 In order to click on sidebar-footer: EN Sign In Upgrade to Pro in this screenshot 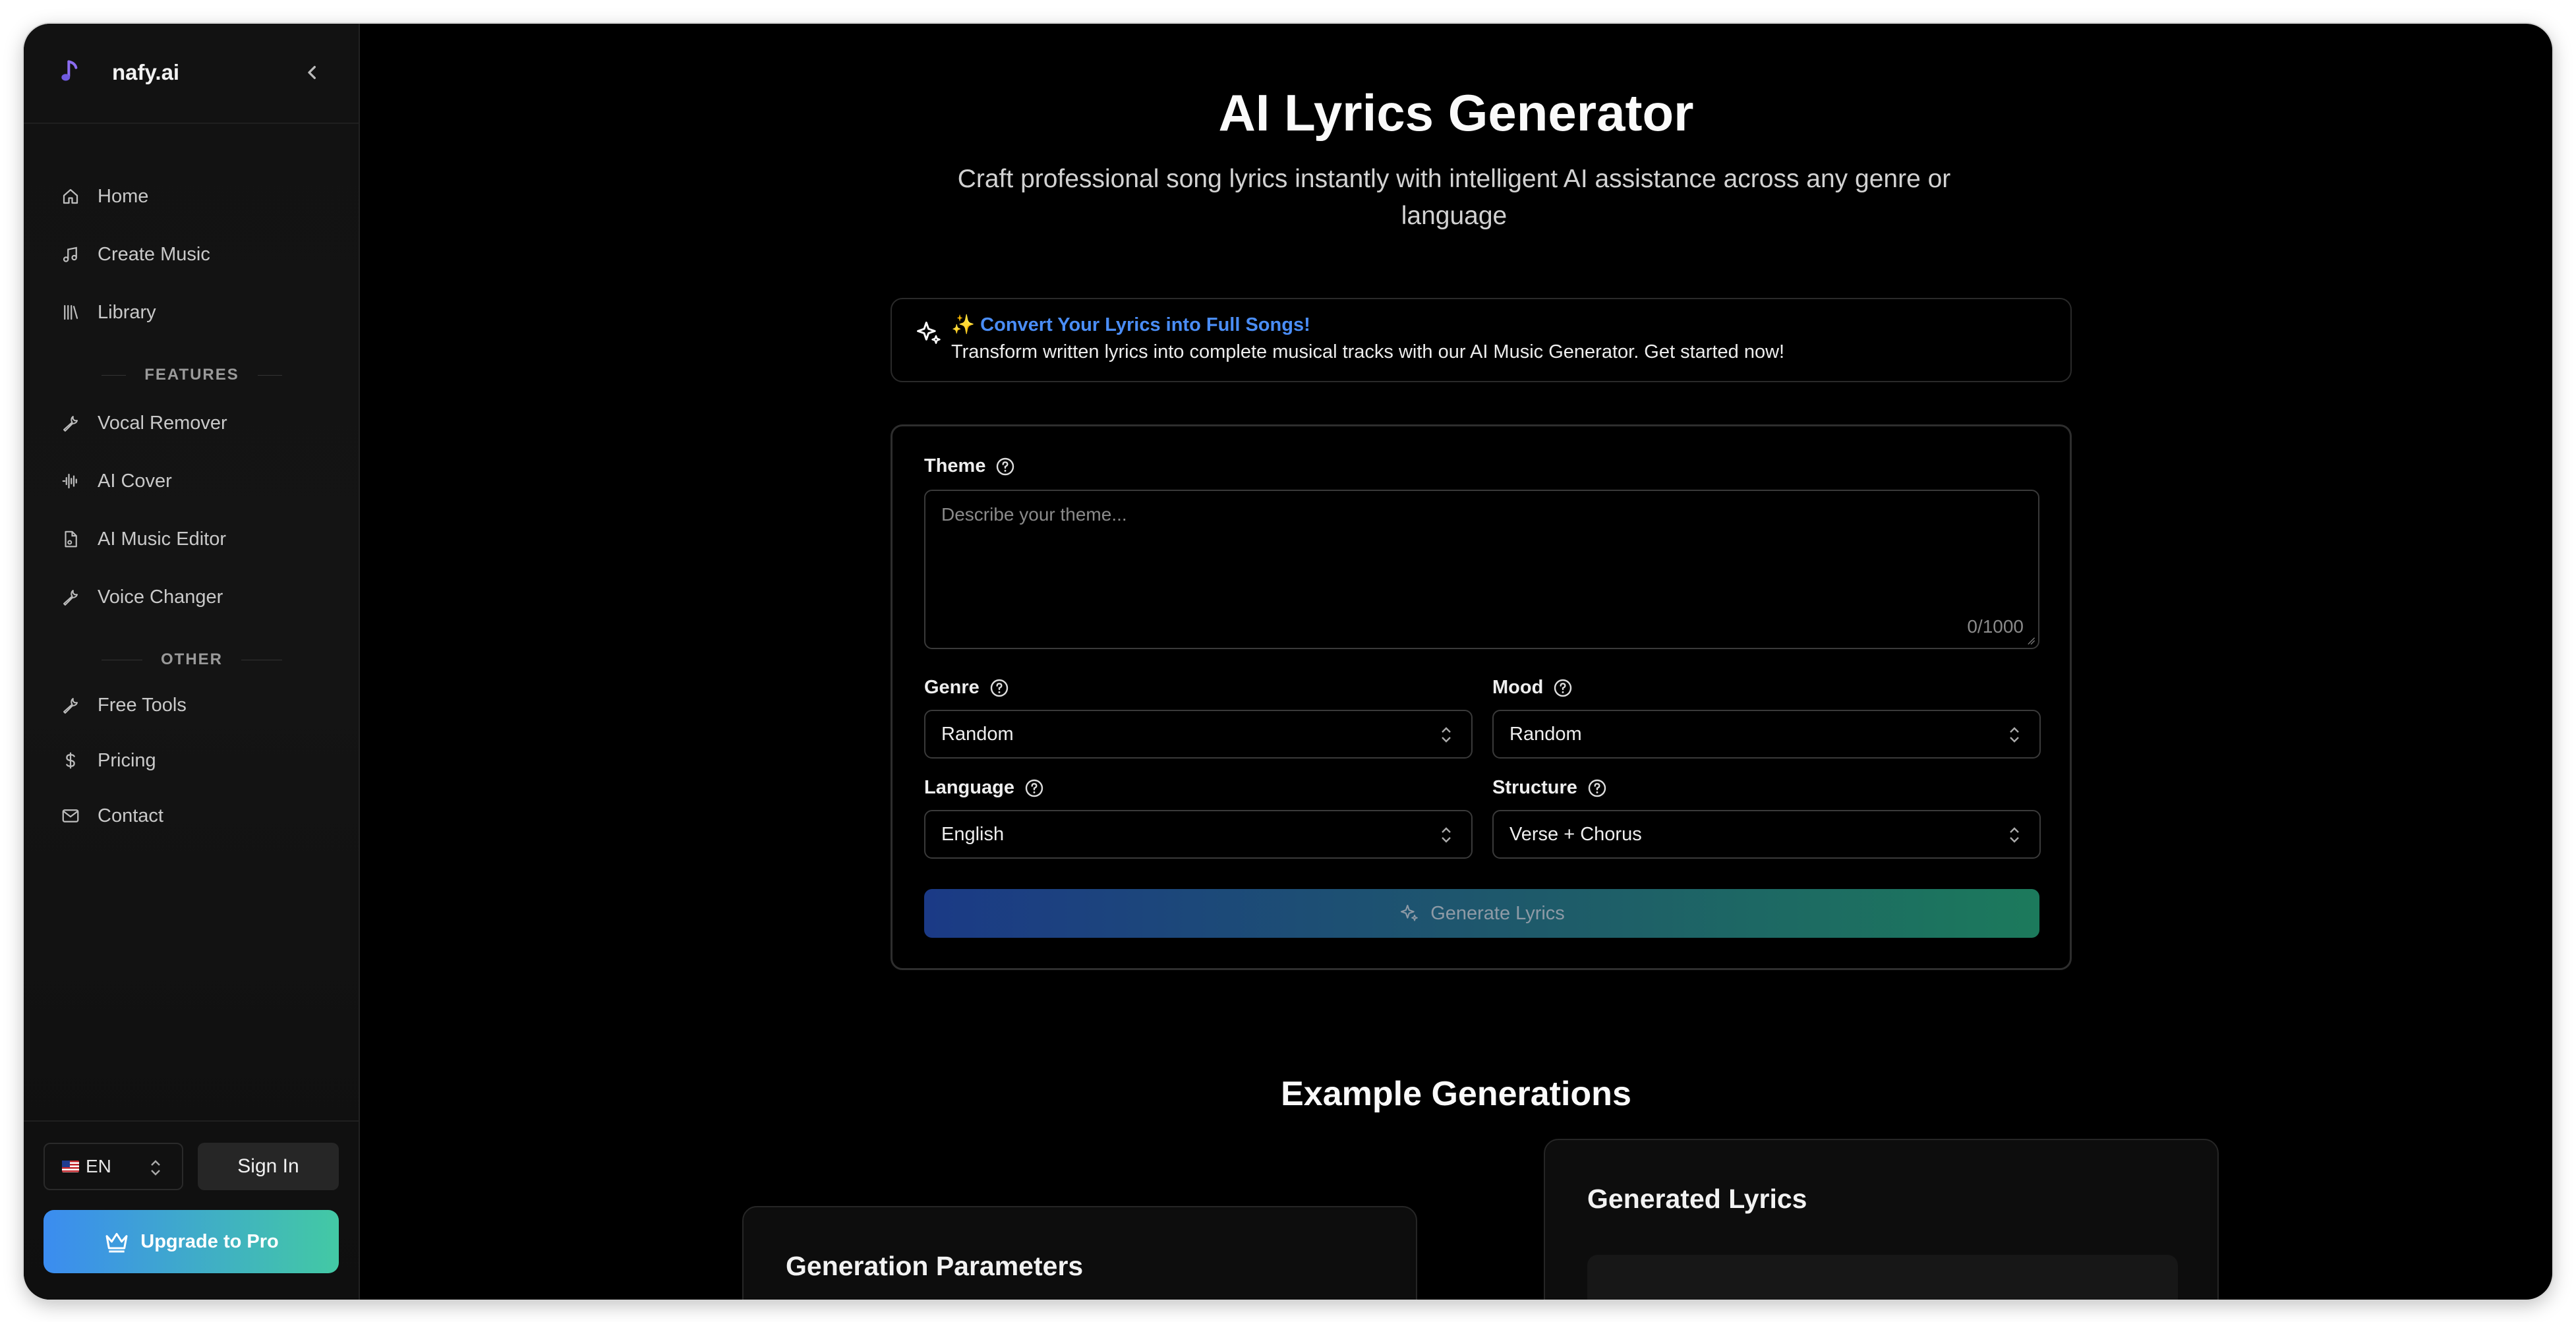, I will do `click(192, 1210)`.